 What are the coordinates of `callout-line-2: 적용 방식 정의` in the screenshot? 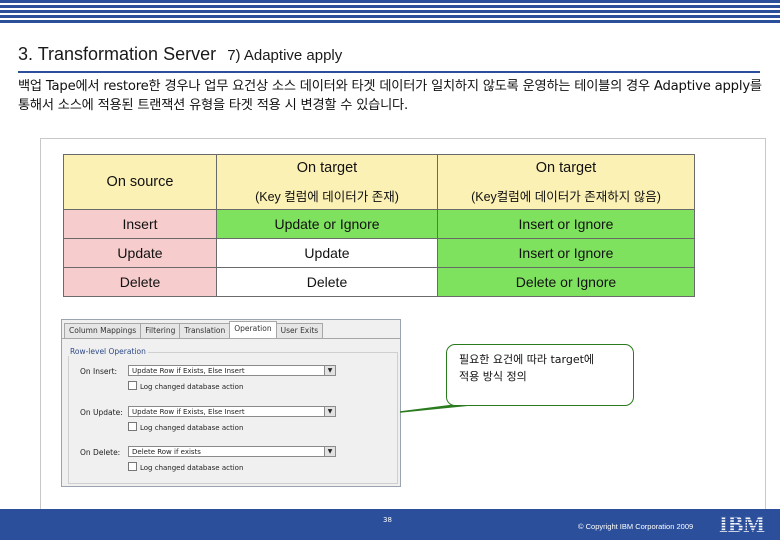 It's located at (493, 376).